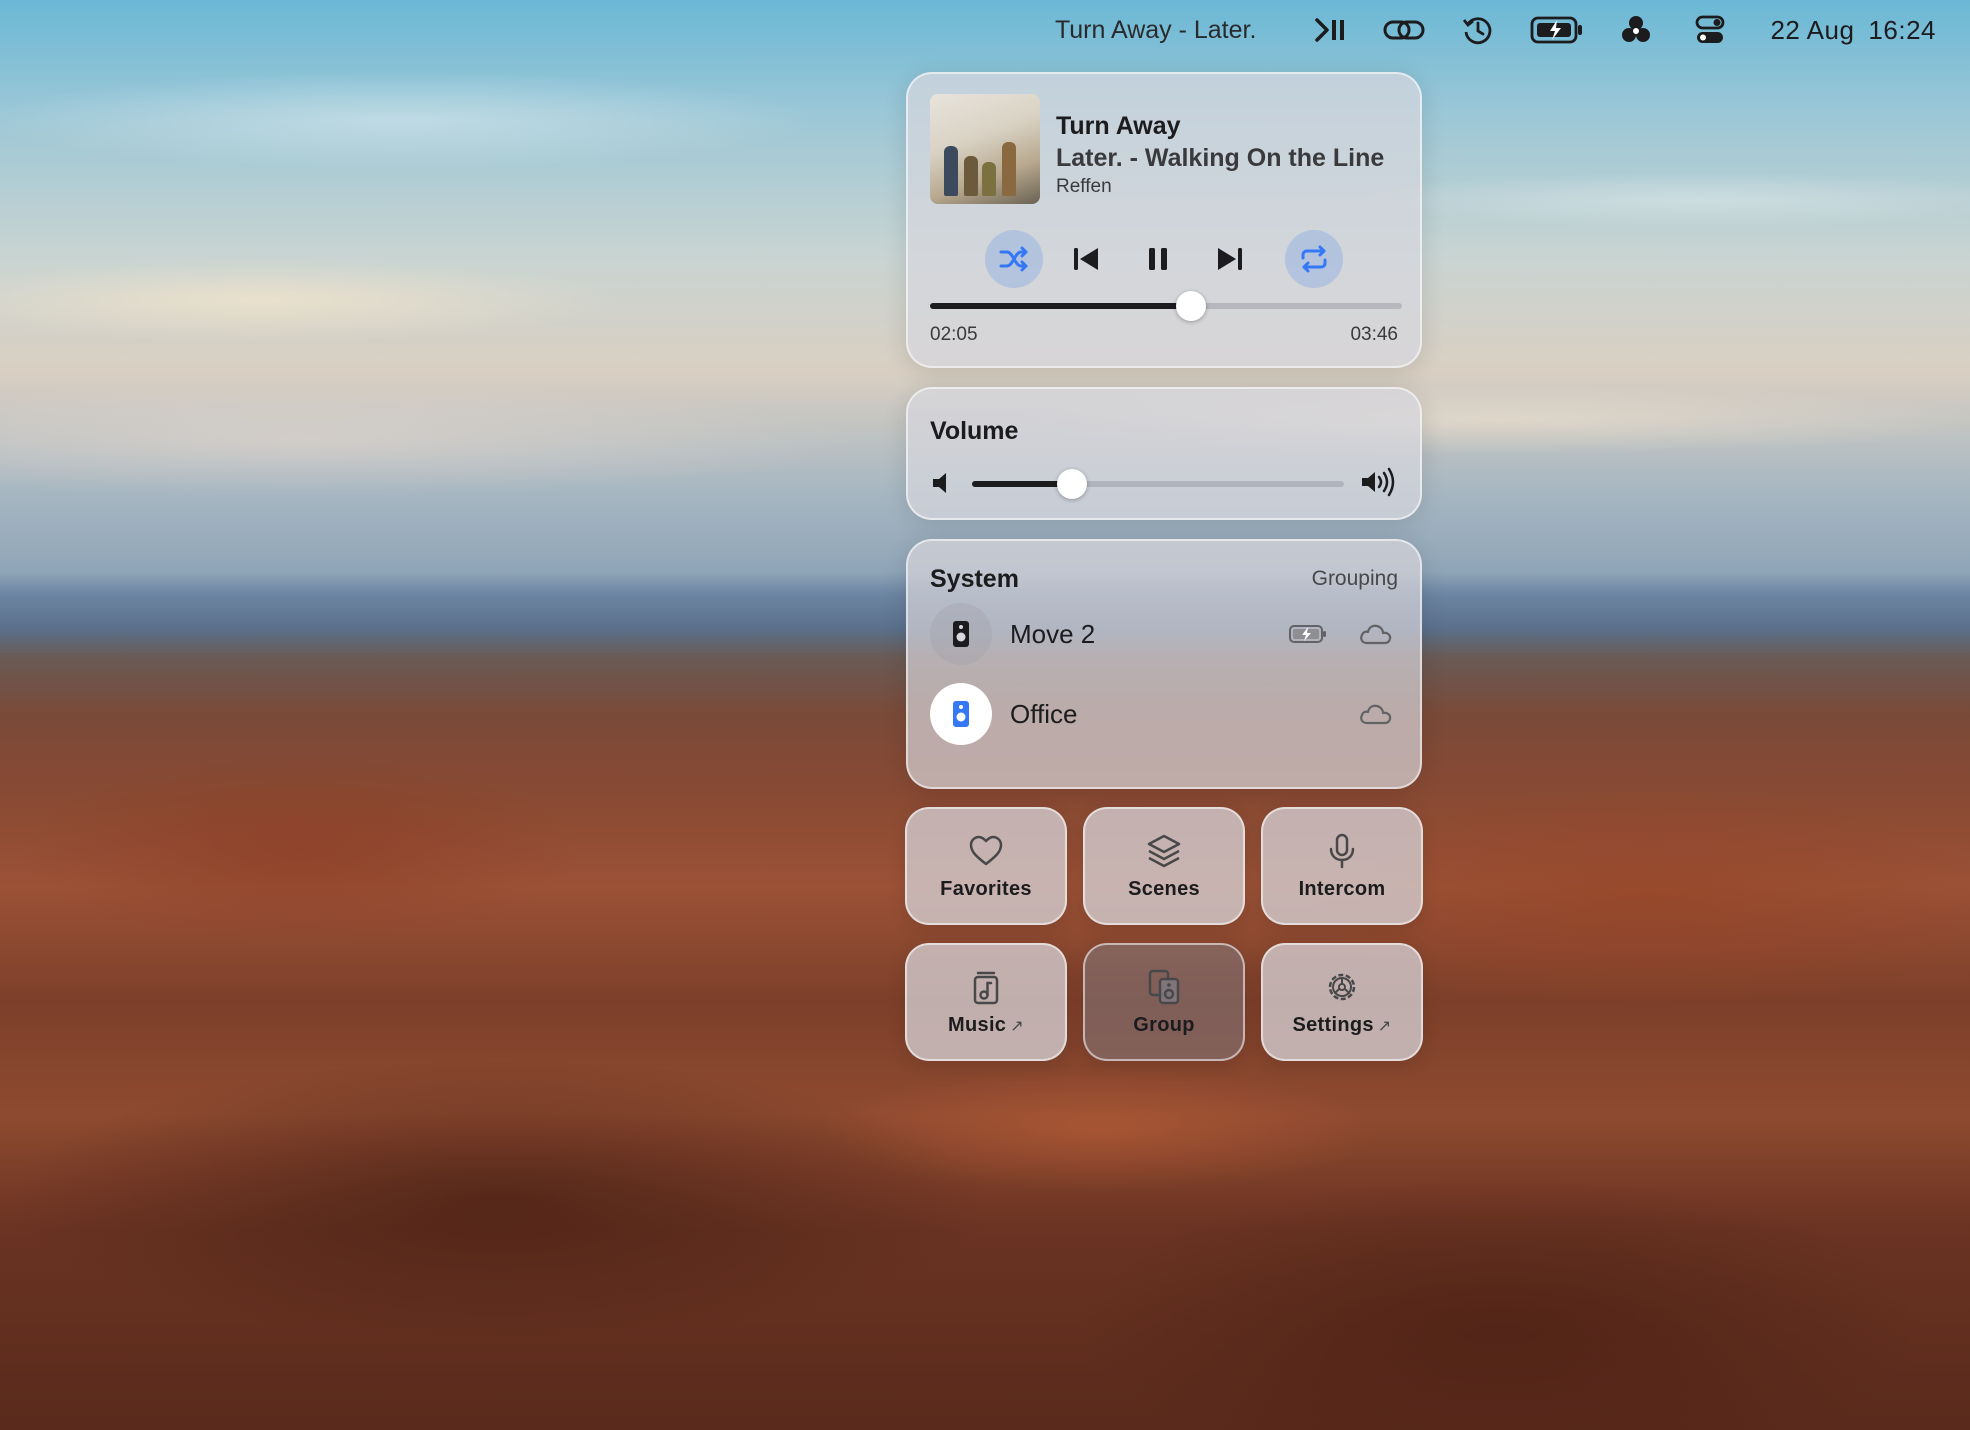 This screenshot has height=1430, width=1970. Describe the element at coordinates (1379, 482) in the screenshot. I see `speaker-high-icon` at that location.